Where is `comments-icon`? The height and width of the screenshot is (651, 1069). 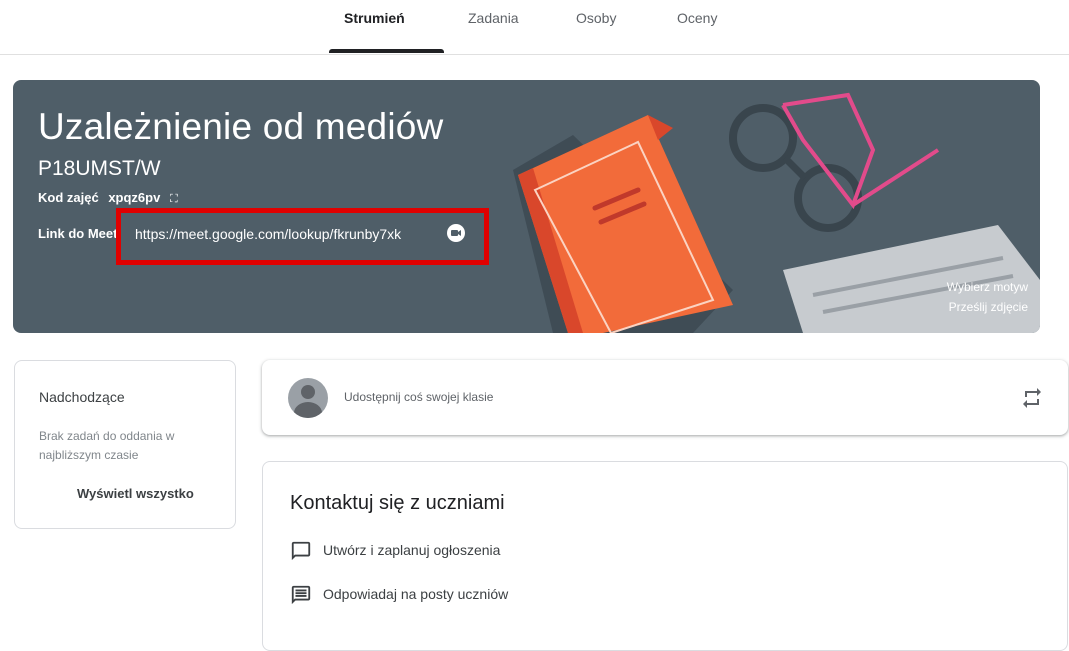
comments-icon is located at coordinates (301, 595).